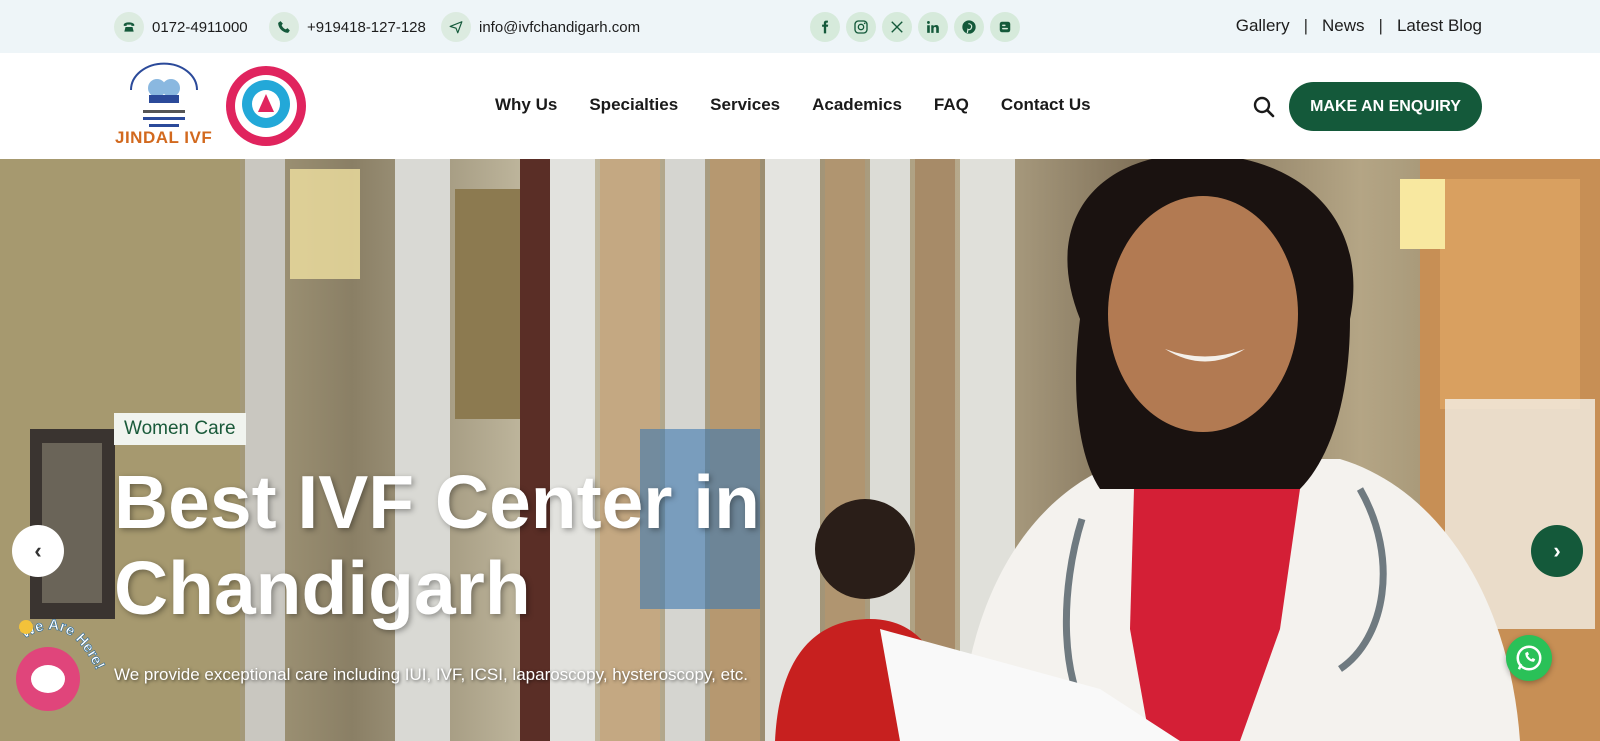  I want to click on nav-services: Services, so click(745, 105).